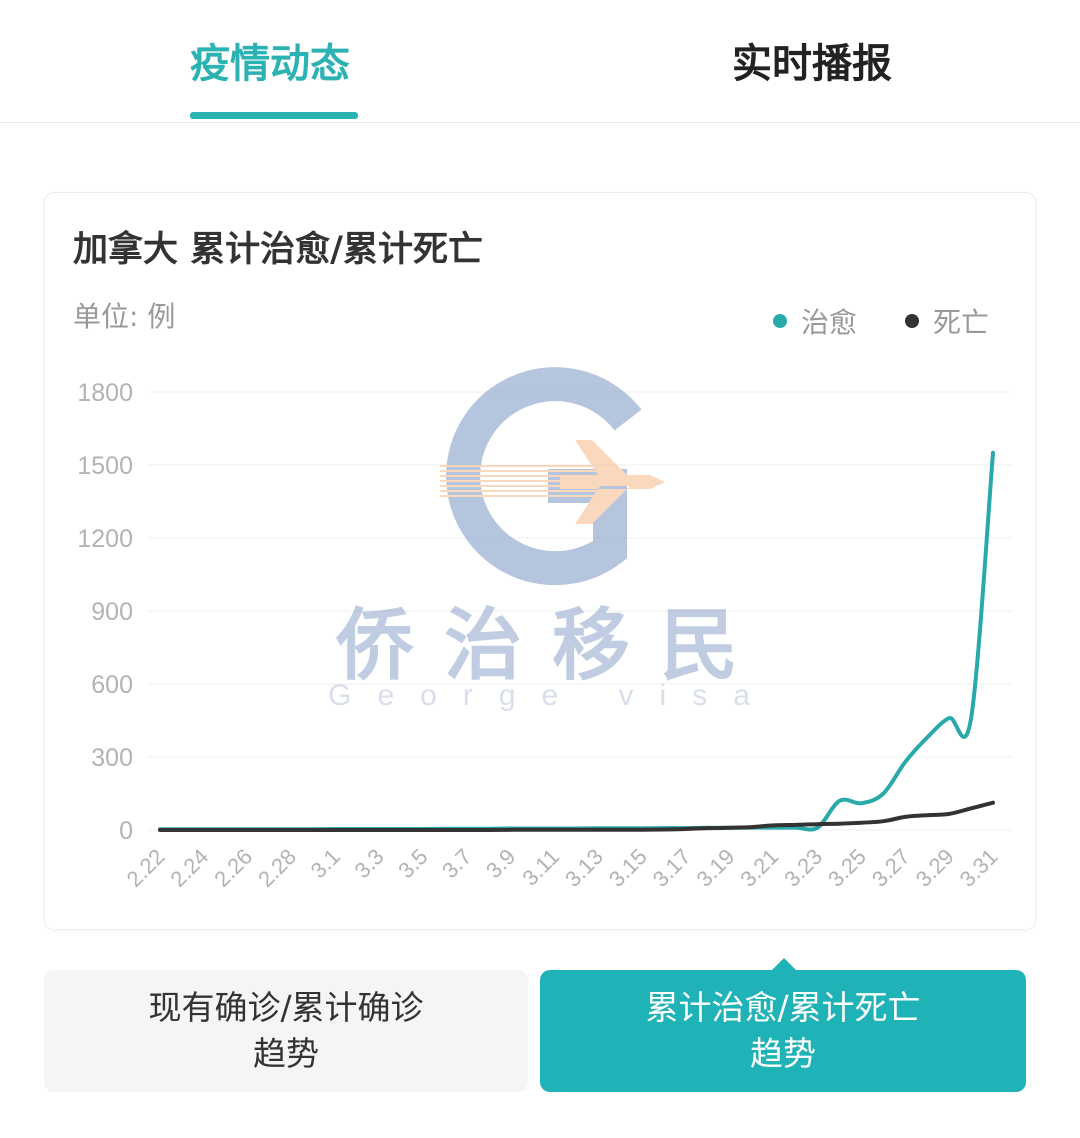 The height and width of the screenshot is (1138, 1080). I want to click on x-tick-label: 3.23, so click(803, 868).